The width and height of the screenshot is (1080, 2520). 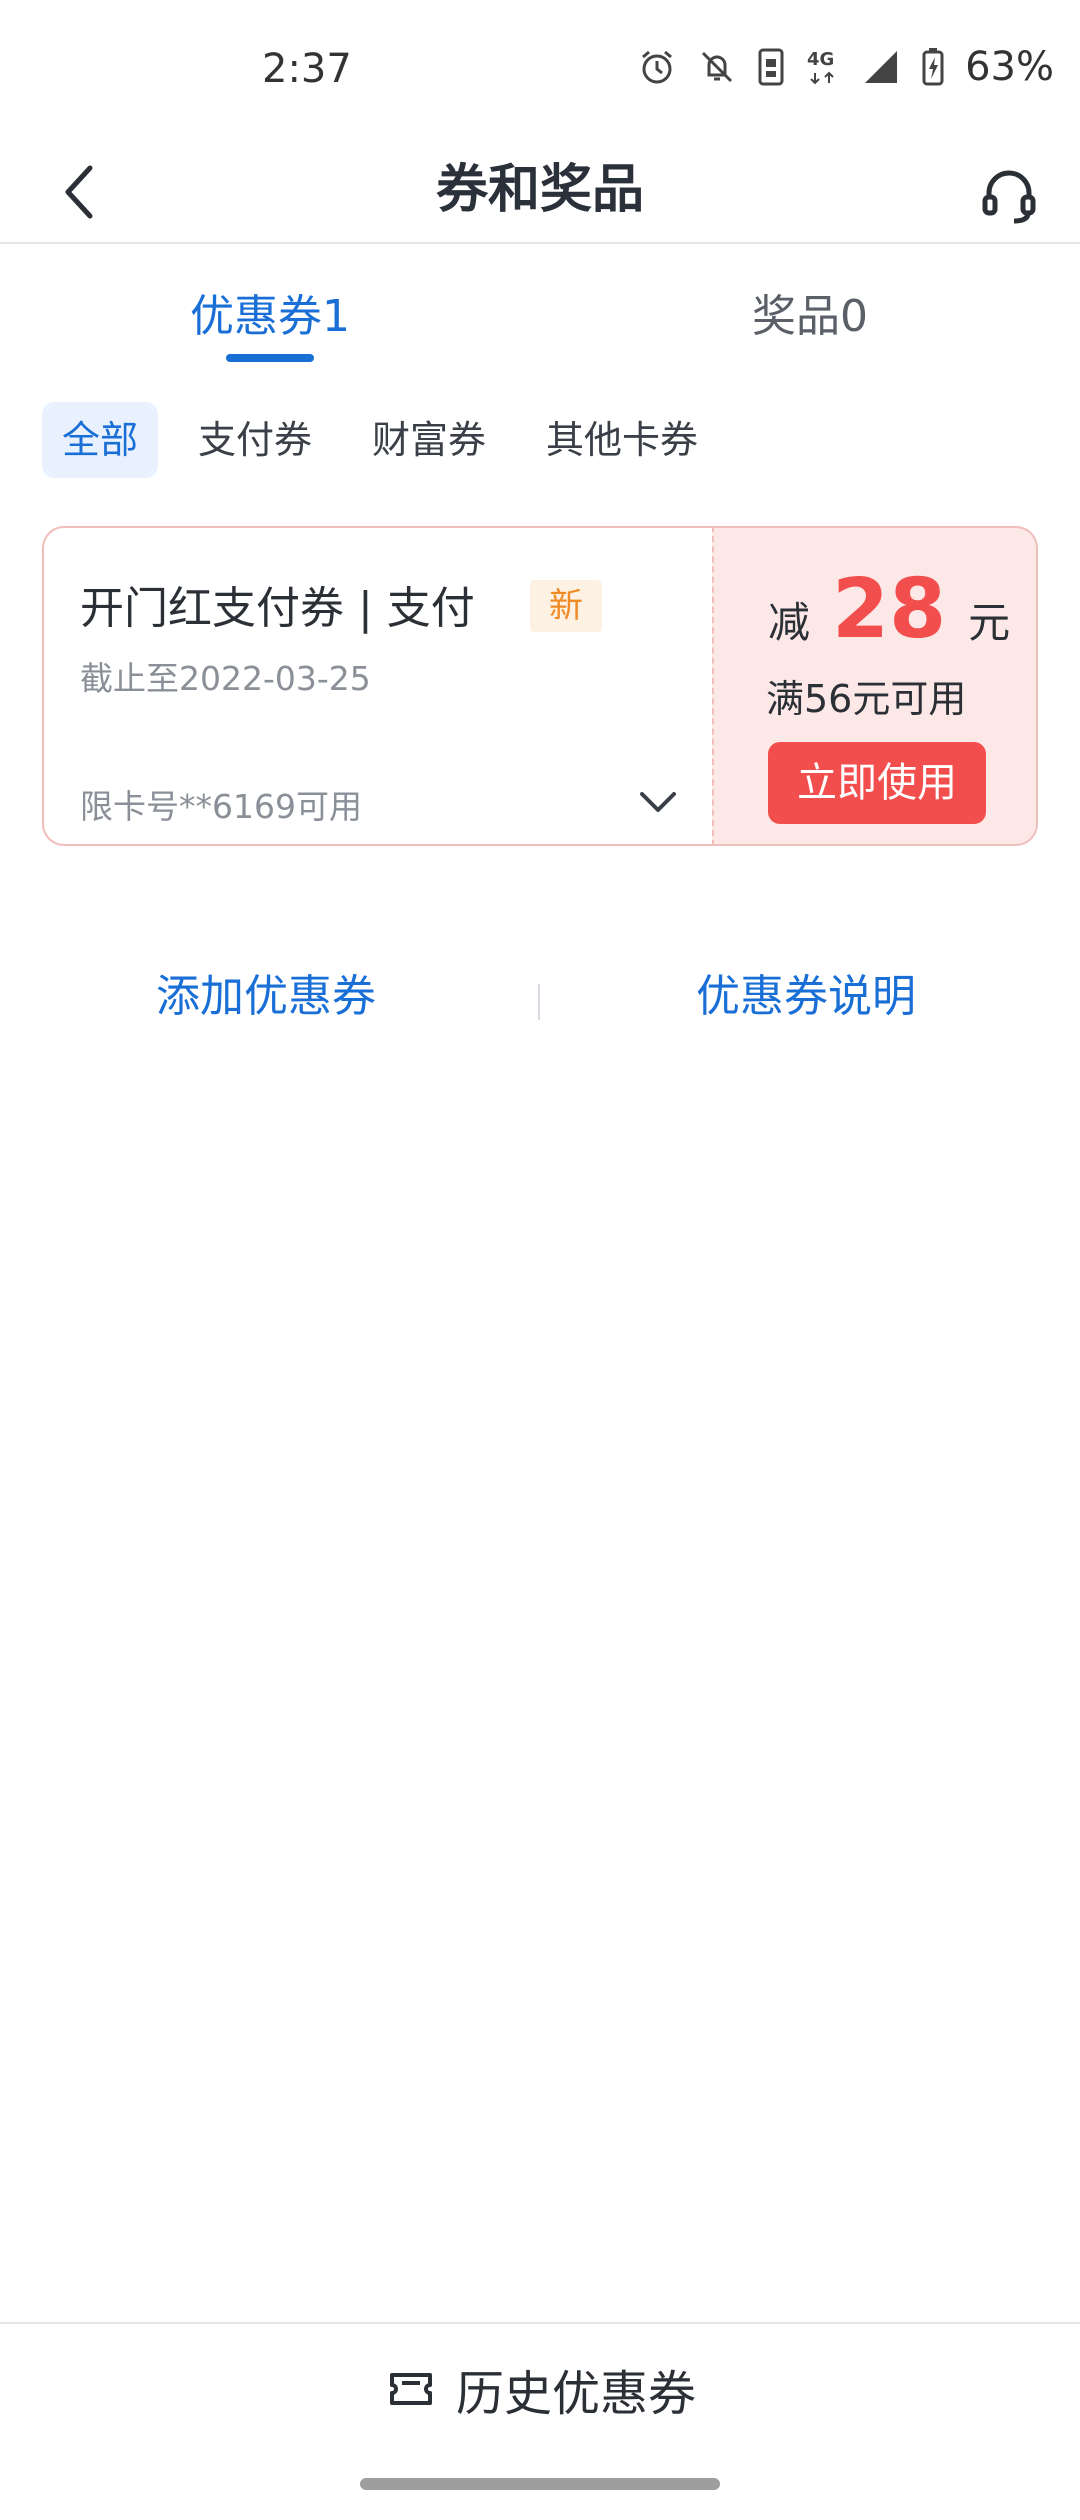 I want to click on status-icons: 4G 63%, so click(x=845, y=67).